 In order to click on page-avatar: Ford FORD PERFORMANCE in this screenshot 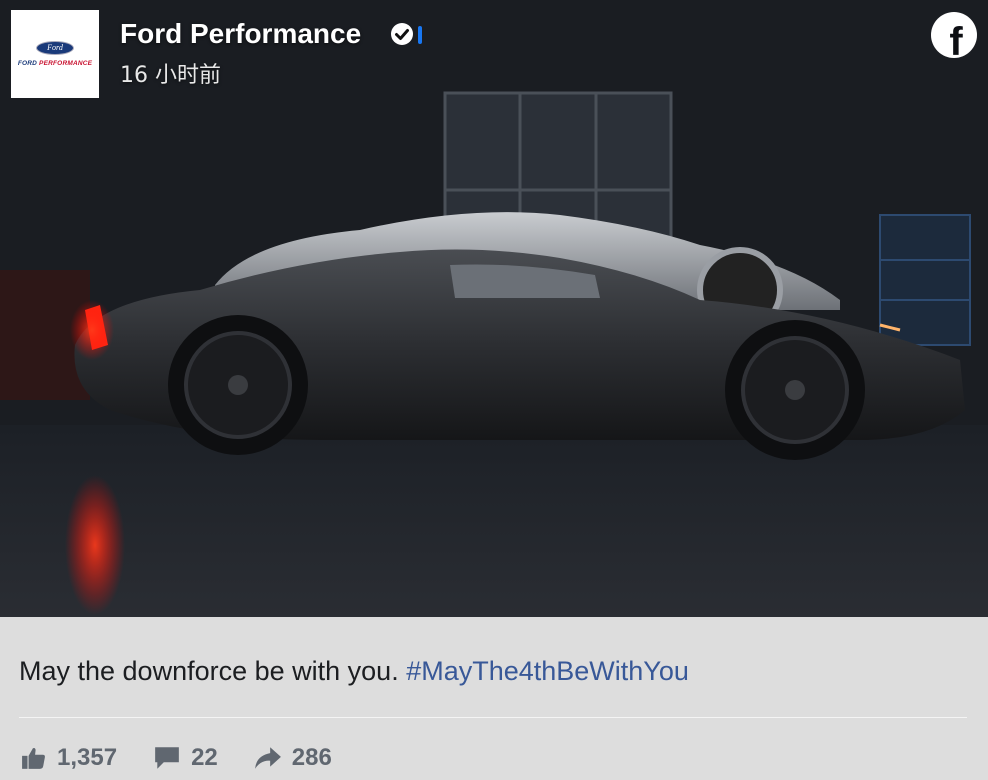, I will do `click(55, 54)`.